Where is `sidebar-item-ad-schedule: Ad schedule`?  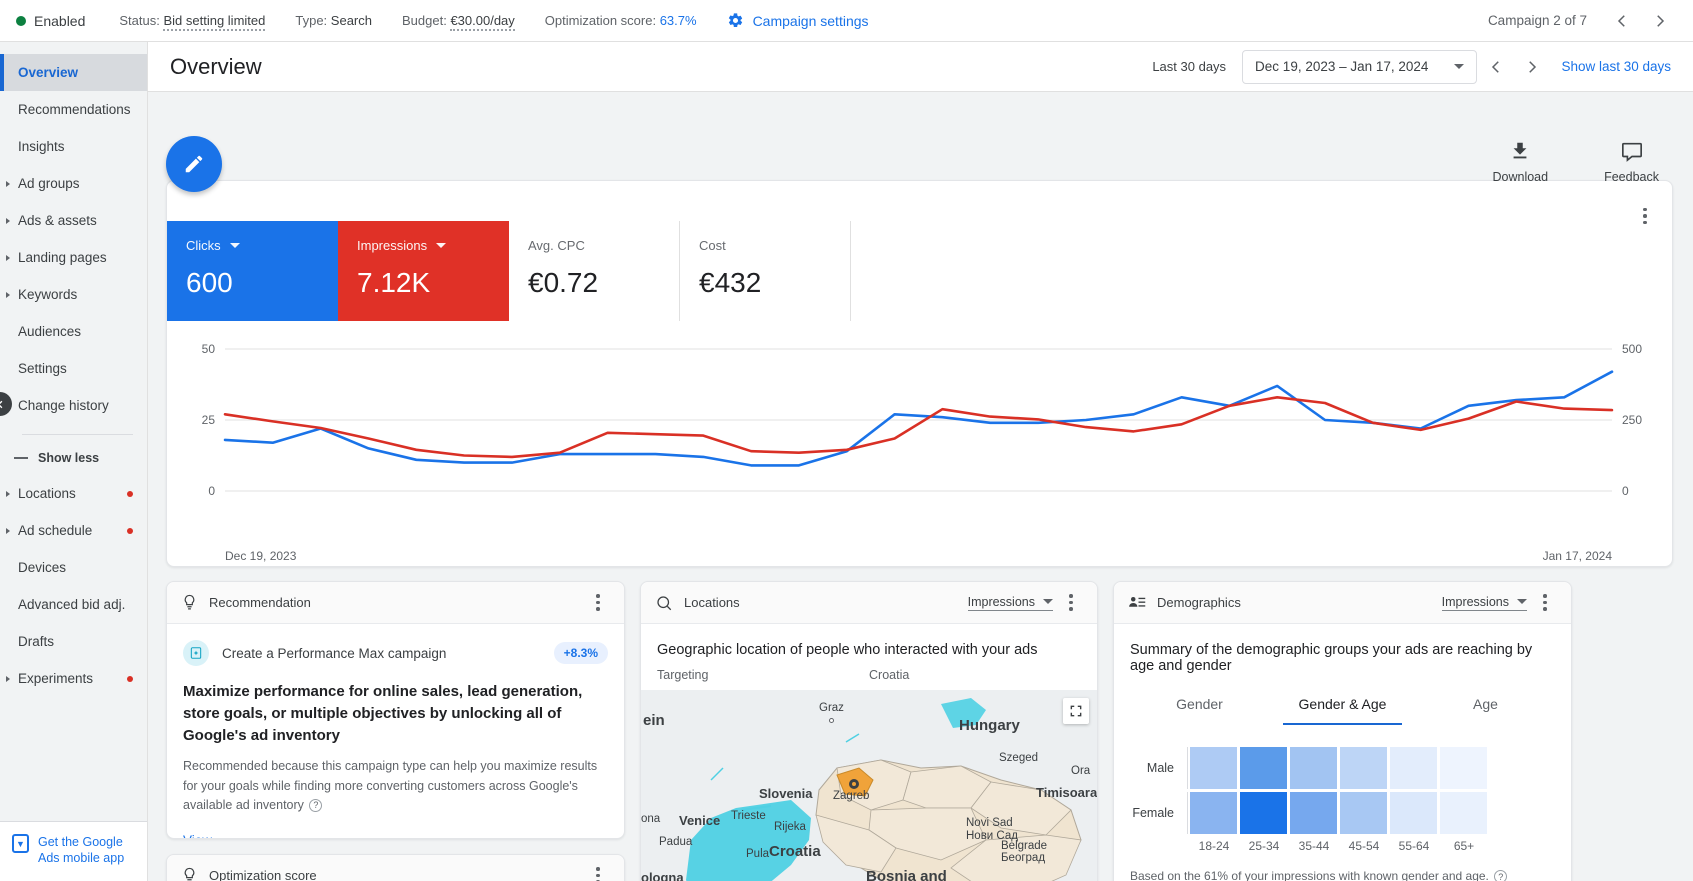 sidebar-item-ad-schedule: Ad schedule is located at coordinates (73, 530).